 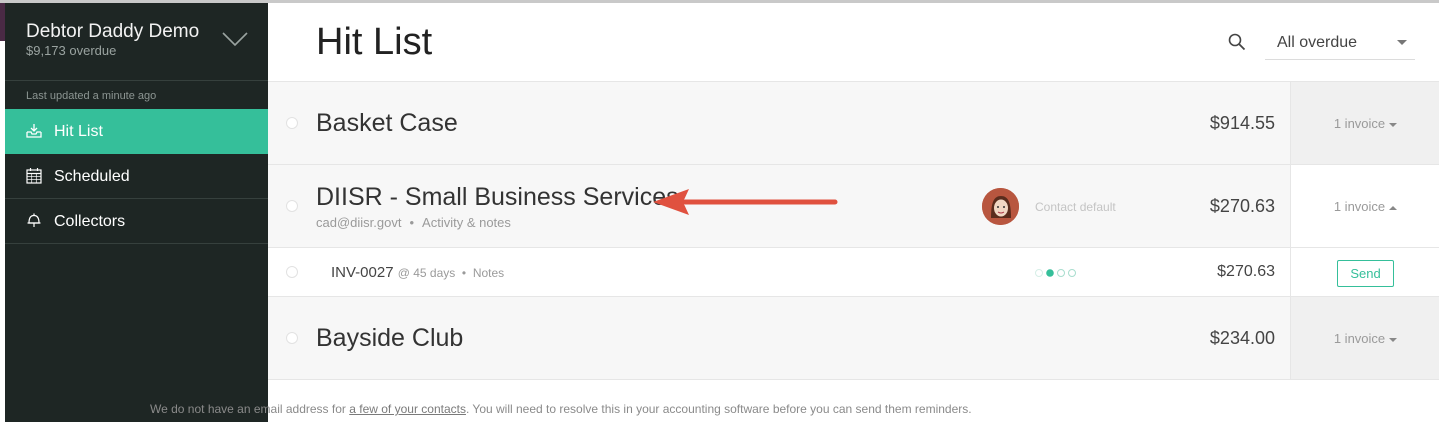 What do you see at coordinates (745, 202) in the screenshot?
I see `annotation-arrow` at bounding box center [745, 202].